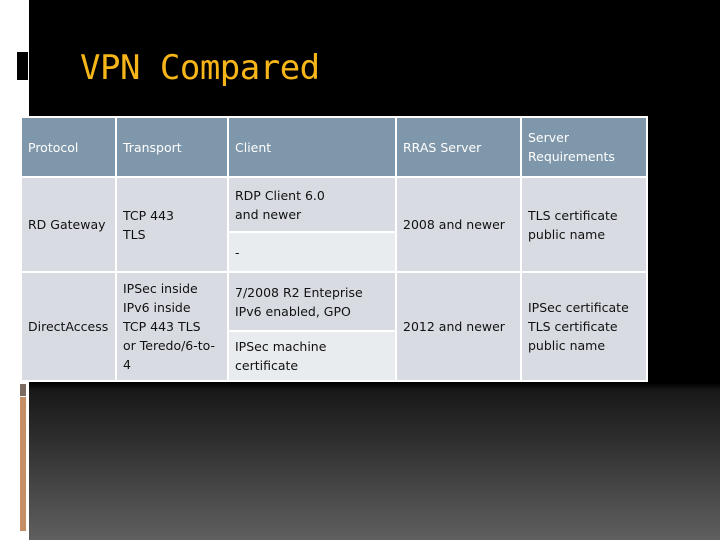 This screenshot has height=540, width=720. What do you see at coordinates (312, 204) in the screenshot?
I see `cell-client-primary: RDP Client 6.0 and newer` at bounding box center [312, 204].